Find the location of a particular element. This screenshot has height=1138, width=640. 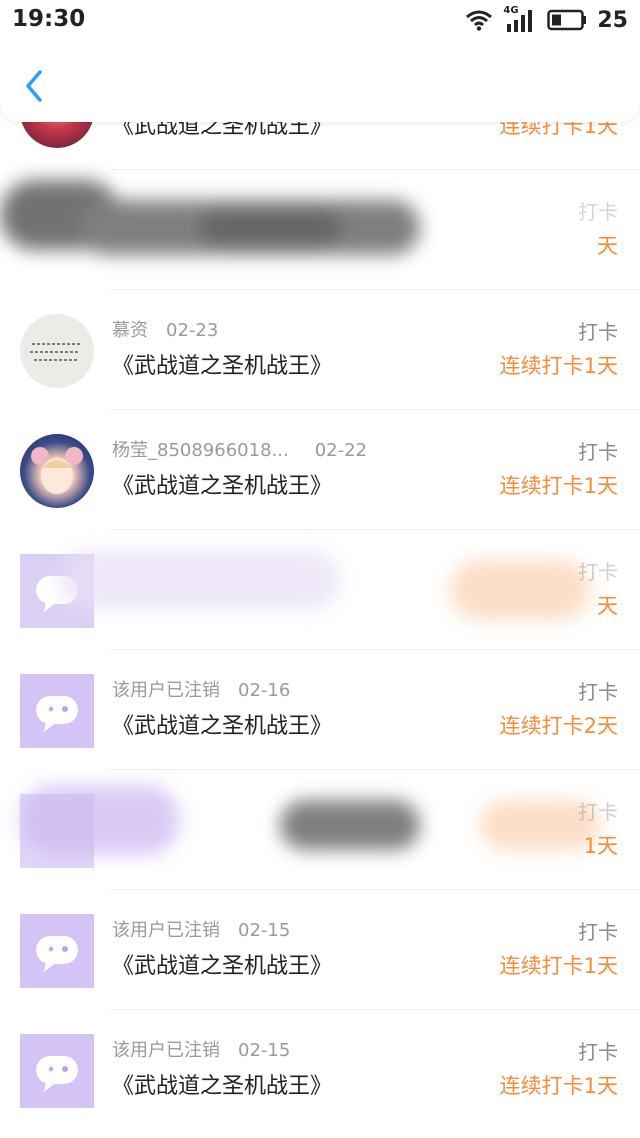

wifi-icon is located at coordinates (479, 20).